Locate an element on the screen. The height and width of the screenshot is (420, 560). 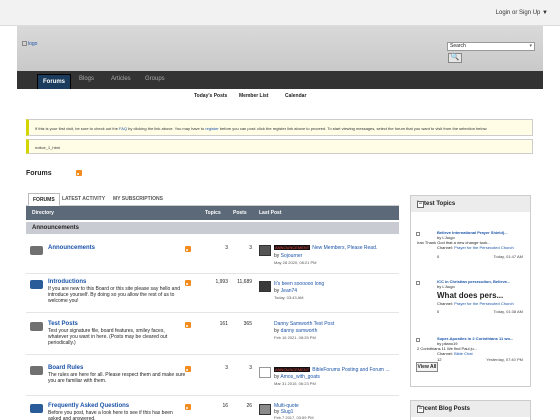
search-icon: 🔍 is located at coordinates (455, 57).